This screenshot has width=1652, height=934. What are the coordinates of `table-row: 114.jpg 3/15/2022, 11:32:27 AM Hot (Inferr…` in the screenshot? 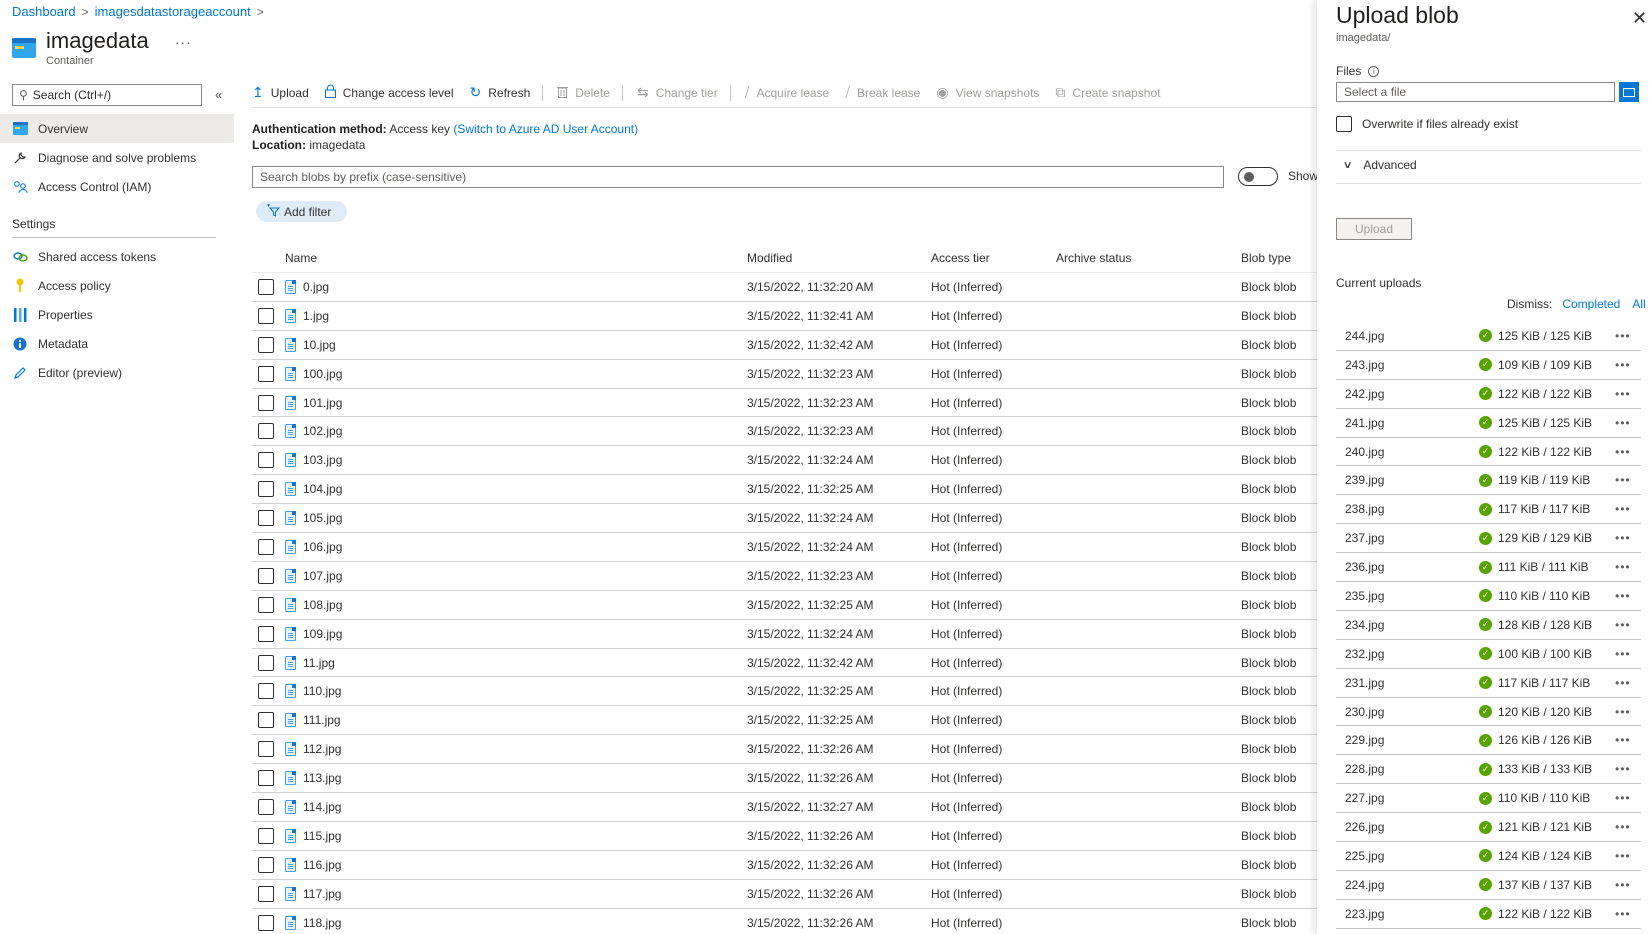 It's located at (785, 807).